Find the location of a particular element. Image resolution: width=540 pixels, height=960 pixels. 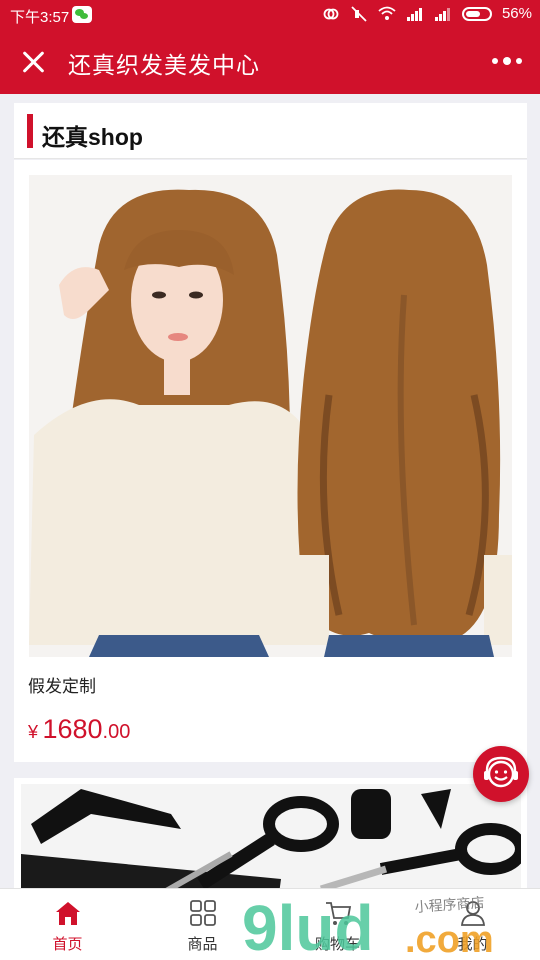

price-integer: 1680 is located at coordinates (72, 729).